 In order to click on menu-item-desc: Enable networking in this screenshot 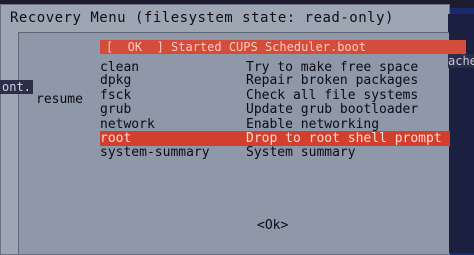, I will do `click(313, 124)`.